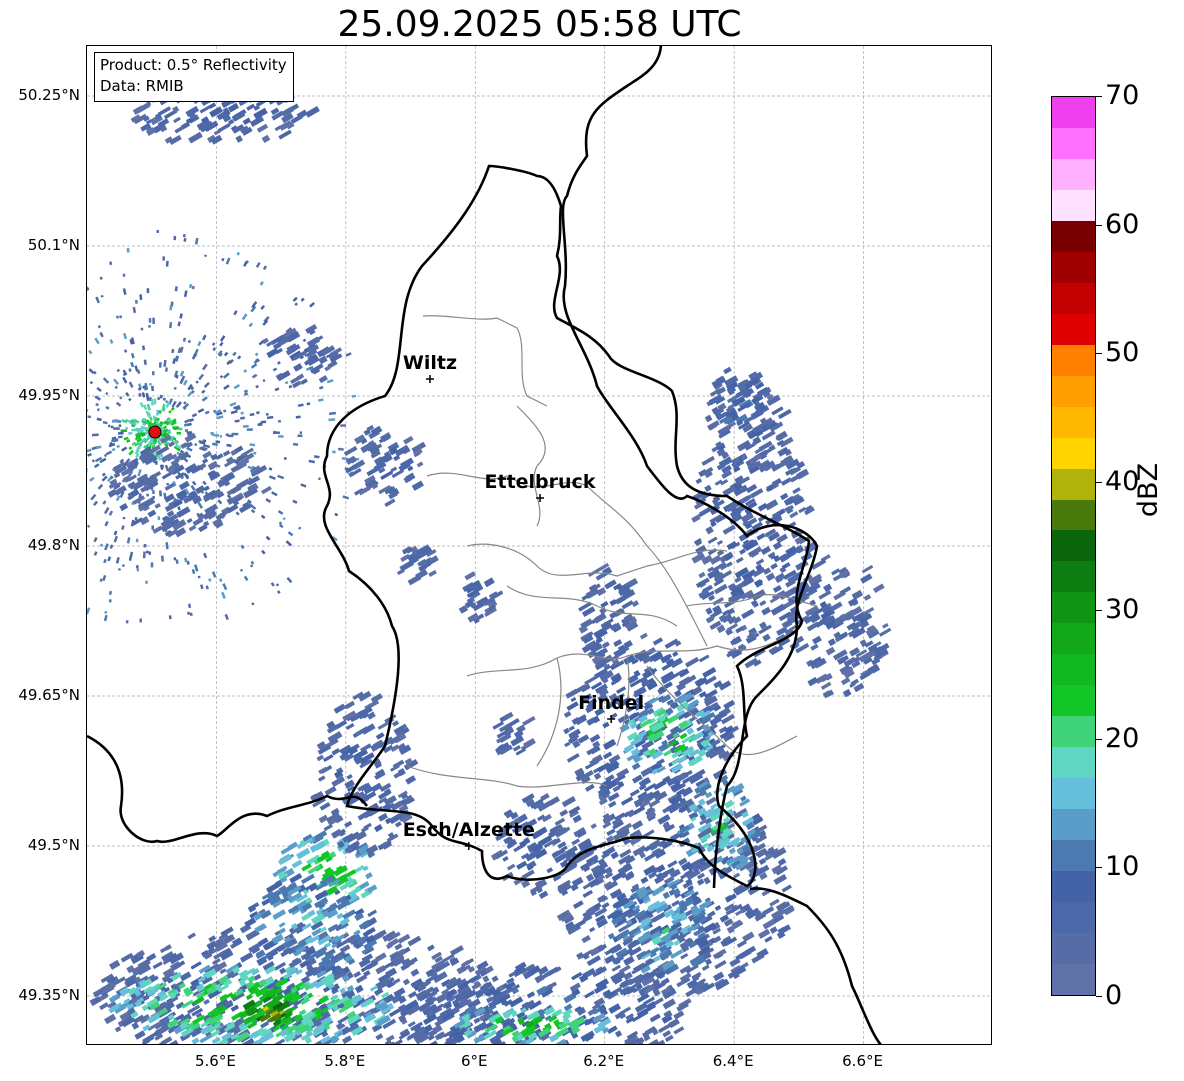 This screenshot has width=1184, height=1081. I want to click on lon-tick-label: 5.6°E, so click(215, 1061).